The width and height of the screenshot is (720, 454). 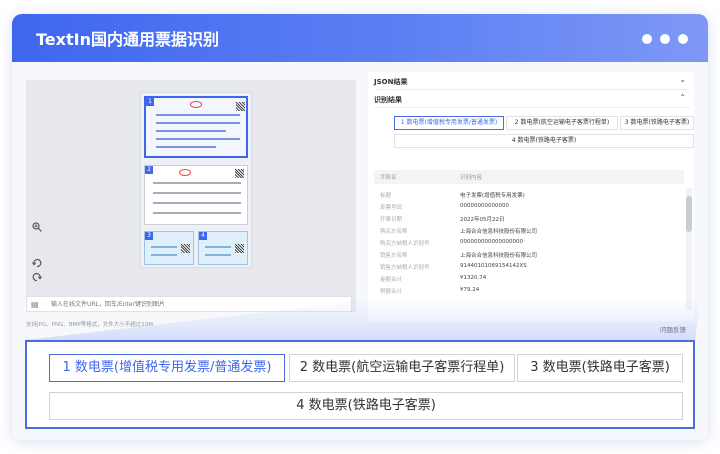 I want to click on callout-tab-1: 1 数电票(增值税专用发票/普通发票), so click(x=167, y=368).